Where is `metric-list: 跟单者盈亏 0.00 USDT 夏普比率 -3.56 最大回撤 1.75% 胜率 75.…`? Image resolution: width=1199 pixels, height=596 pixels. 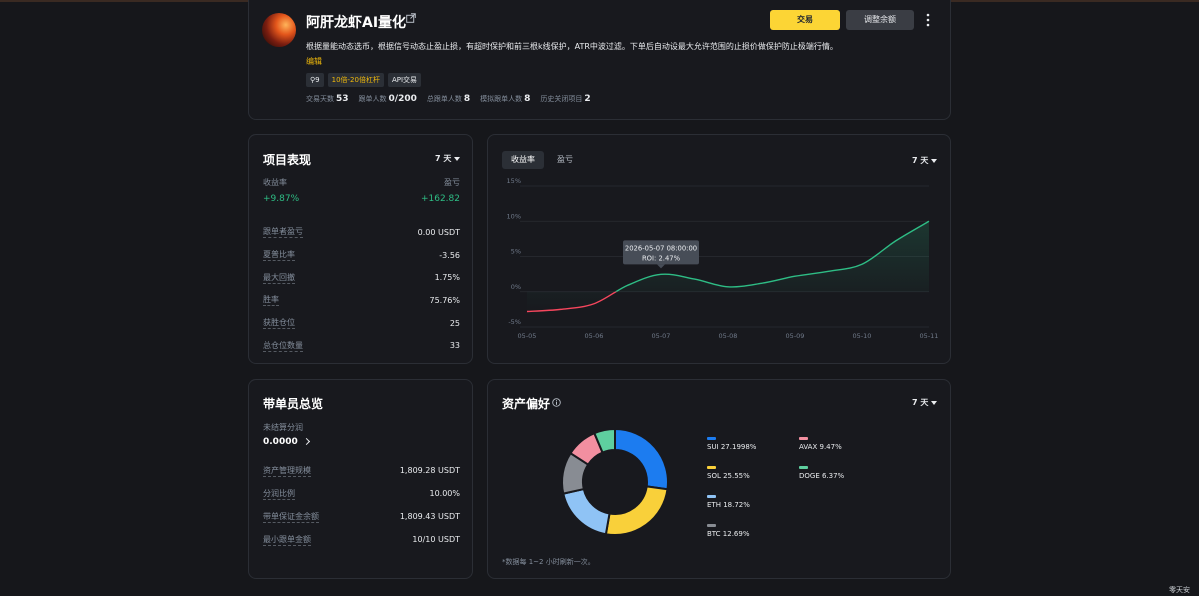 metric-list: 跟单者盈亏 0.00 USDT 夏普比率 -3.56 最大回撤 1.75% 胜率 75.… is located at coordinates (361, 289).